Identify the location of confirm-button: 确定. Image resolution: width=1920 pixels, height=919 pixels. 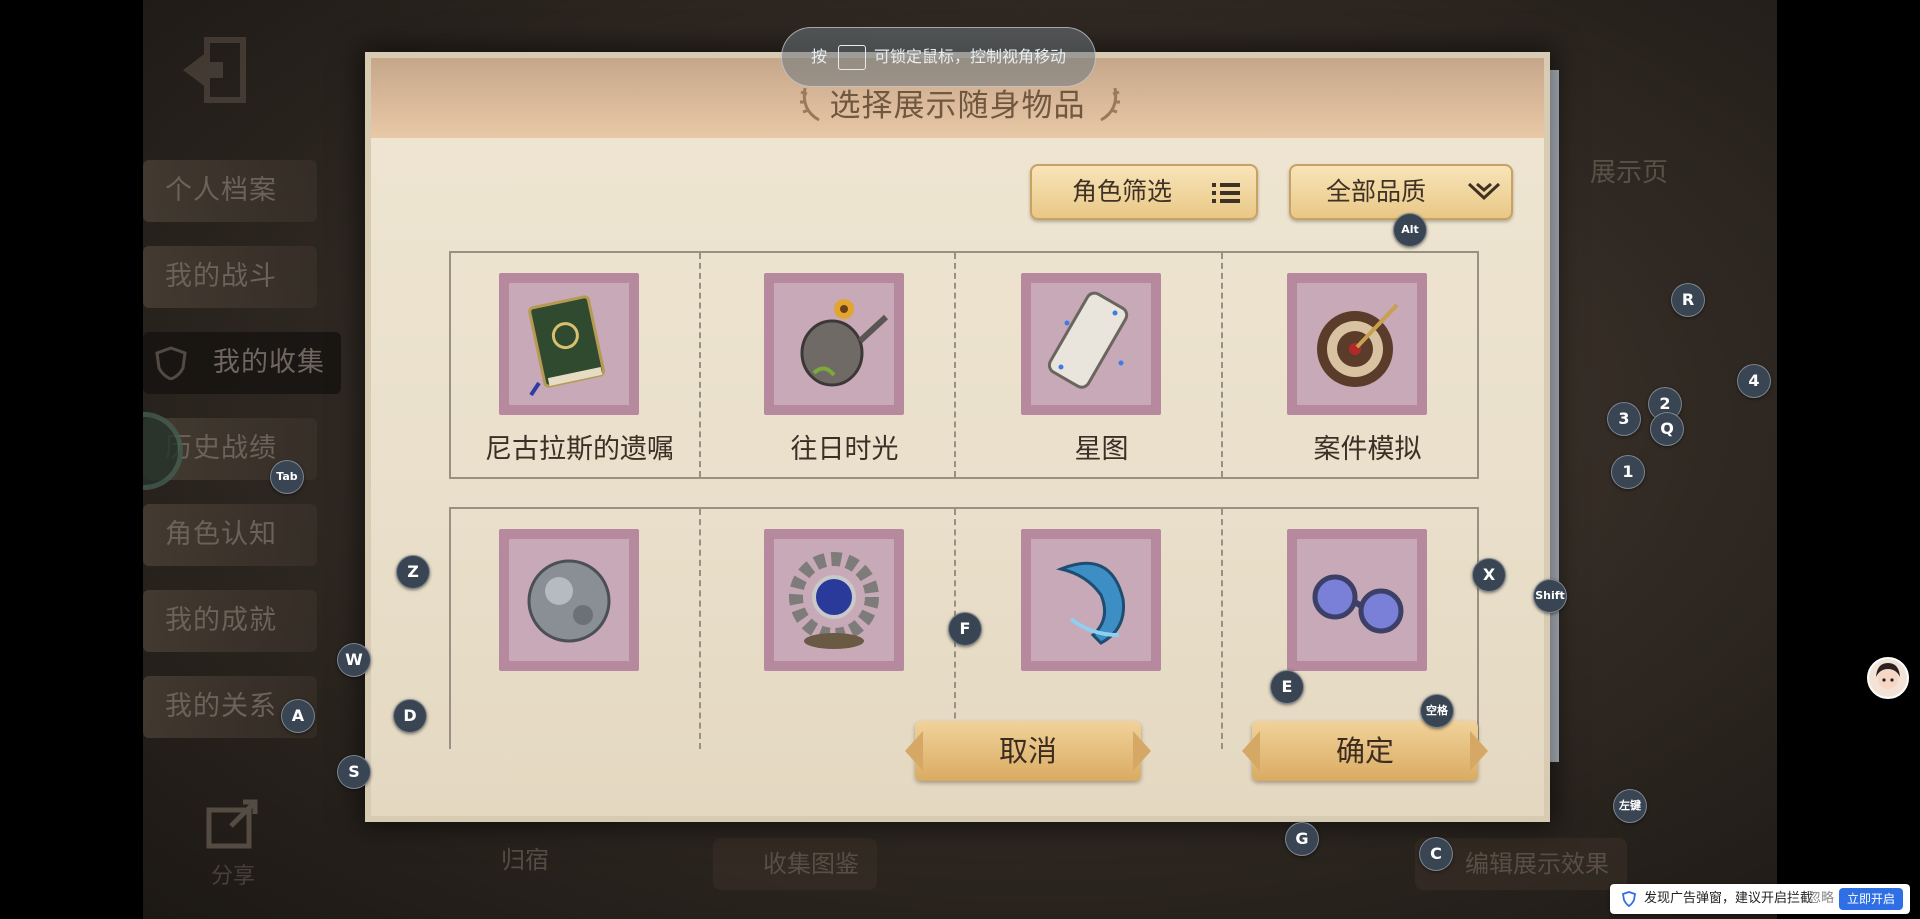
(1365, 751).